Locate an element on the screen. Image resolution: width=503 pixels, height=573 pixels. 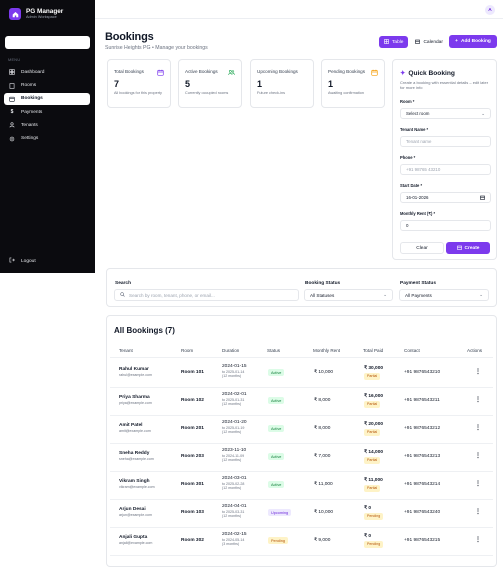
duration-start: 2024-02-01 is located at coordinates (234, 394).